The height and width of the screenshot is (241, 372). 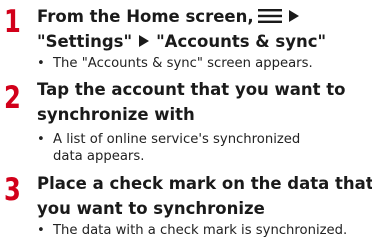 I want to click on step-number-2: 2, so click(x=12, y=98).